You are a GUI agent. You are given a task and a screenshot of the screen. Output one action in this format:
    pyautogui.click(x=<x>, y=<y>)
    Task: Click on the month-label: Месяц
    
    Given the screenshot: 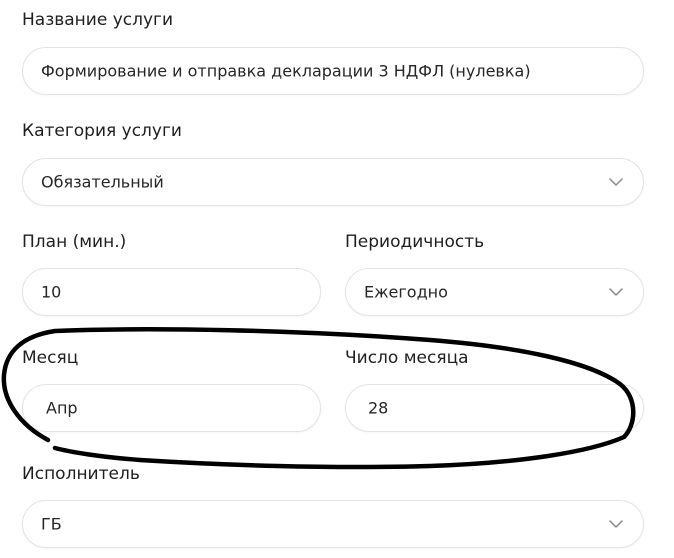 What is the action you would take?
    pyautogui.click(x=50, y=358)
    